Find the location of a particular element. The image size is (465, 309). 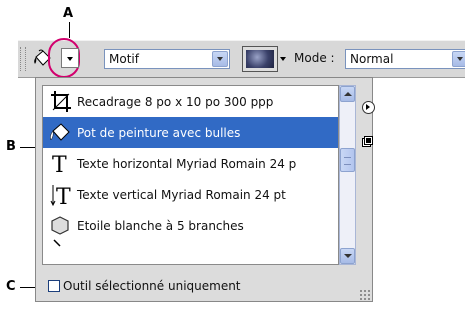

pattern-swatch-icon is located at coordinates (260, 59).